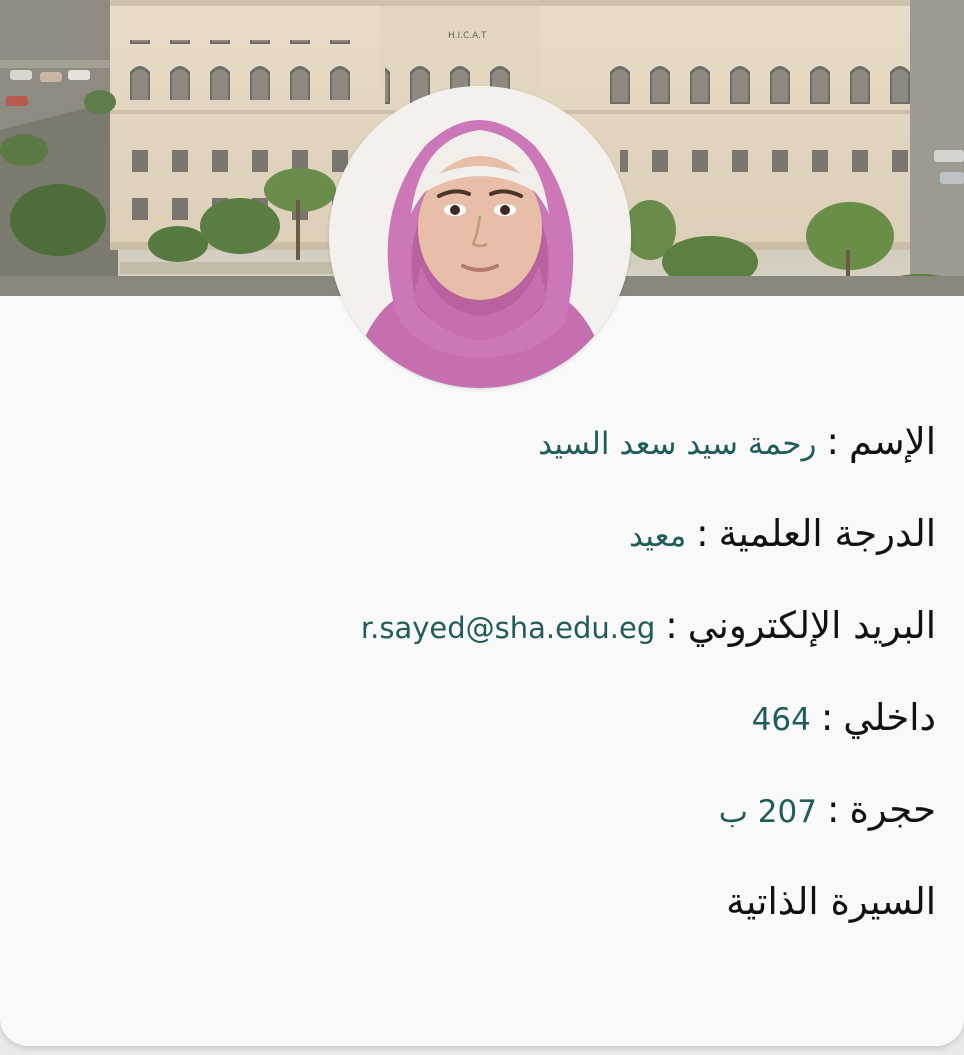 This screenshot has height=1055, width=964. What do you see at coordinates (486, 542) in the screenshot?
I see `row-academic-degree: الدرجة العلمية:معيد` at bounding box center [486, 542].